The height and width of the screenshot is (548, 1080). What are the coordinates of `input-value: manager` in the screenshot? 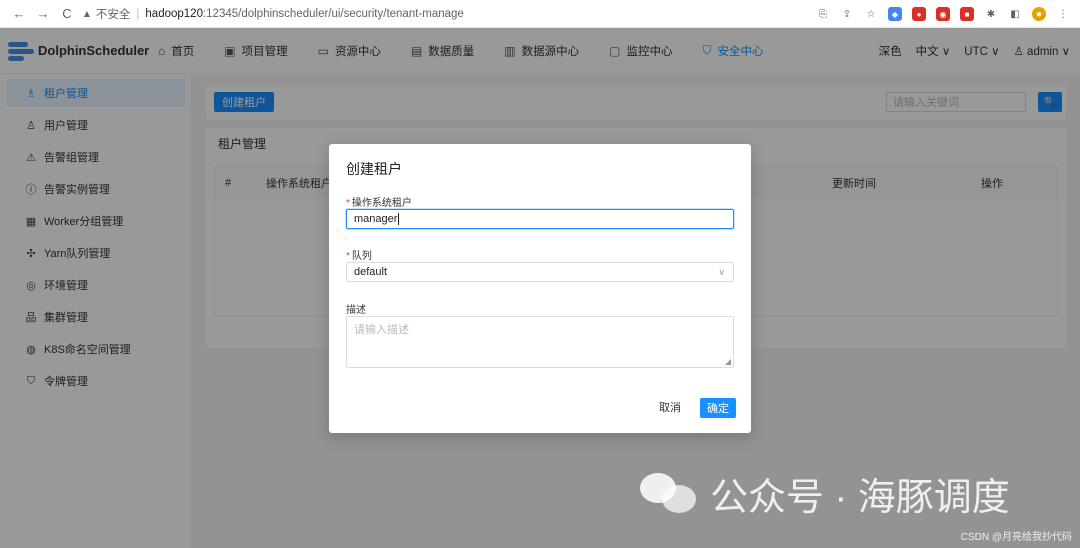 It's located at (376, 219).